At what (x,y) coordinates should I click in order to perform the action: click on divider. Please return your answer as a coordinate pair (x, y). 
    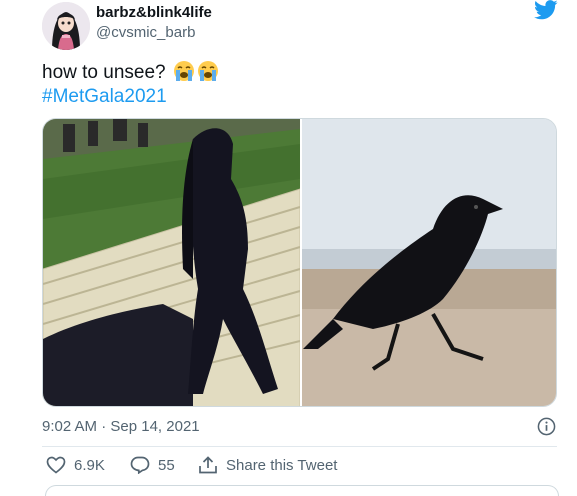
    Looking at the image, I should click on (299, 446).